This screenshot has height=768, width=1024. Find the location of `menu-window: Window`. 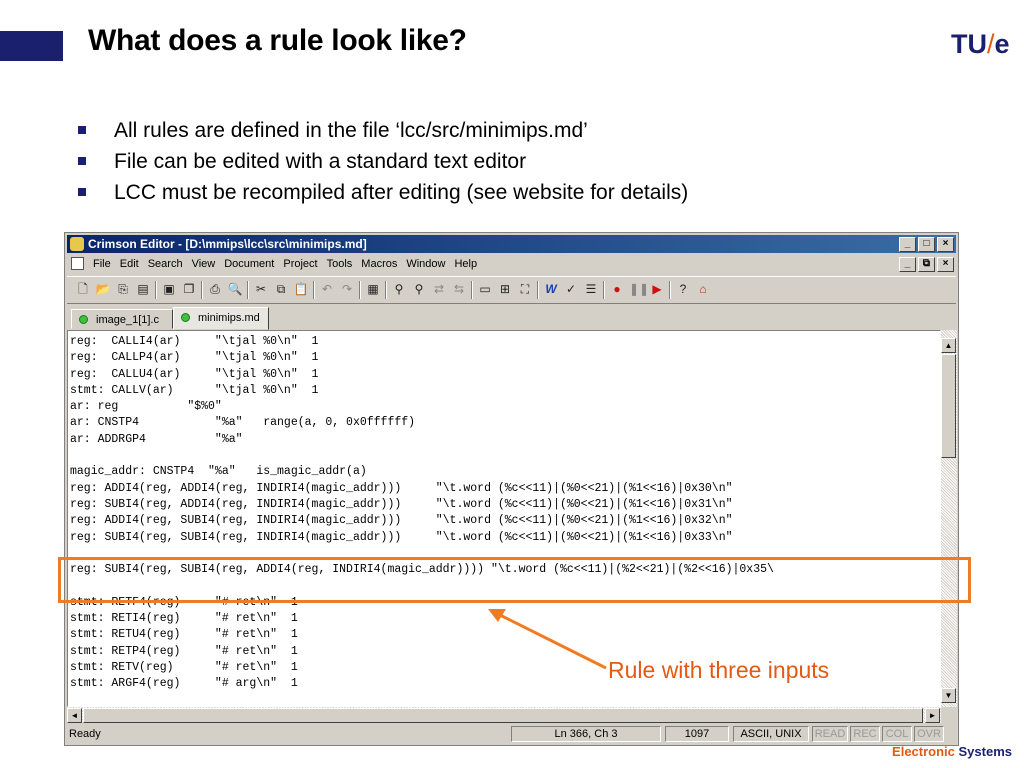

menu-window: Window is located at coordinates (425, 264).